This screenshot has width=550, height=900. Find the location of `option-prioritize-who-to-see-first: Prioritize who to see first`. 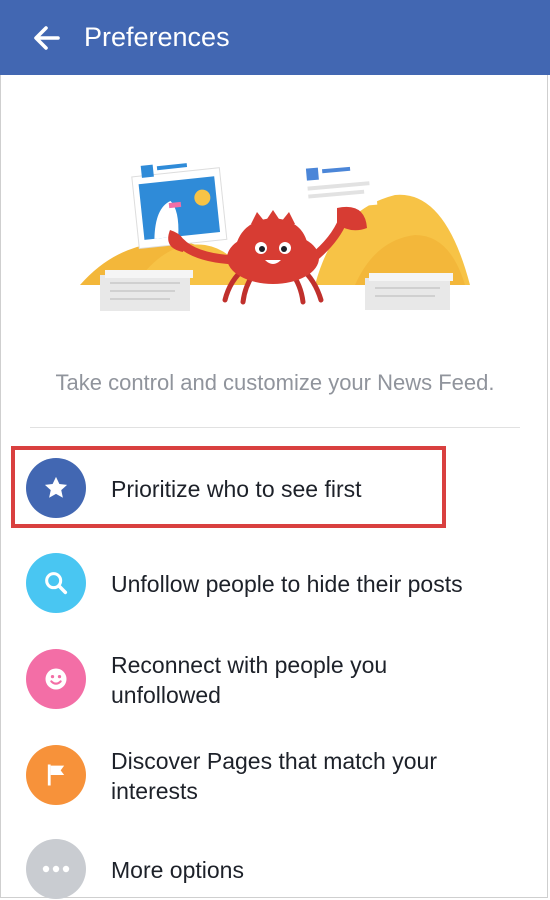

option-prioritize-who-to-see-first: Prioritize who to see first is located at coordinates (275, 488).